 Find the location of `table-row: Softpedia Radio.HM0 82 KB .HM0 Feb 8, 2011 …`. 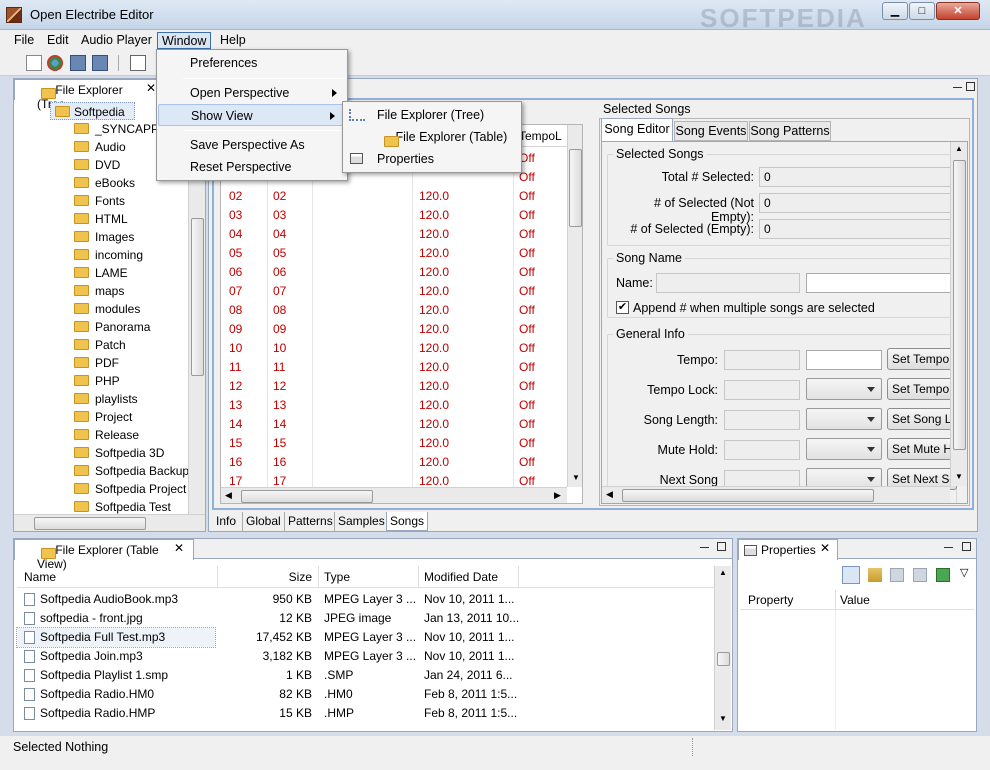

table-row: Softpedia Radio.HM0 82 KB .HM0 Feb 8, 2011 … is located at coordinates (367, 694).